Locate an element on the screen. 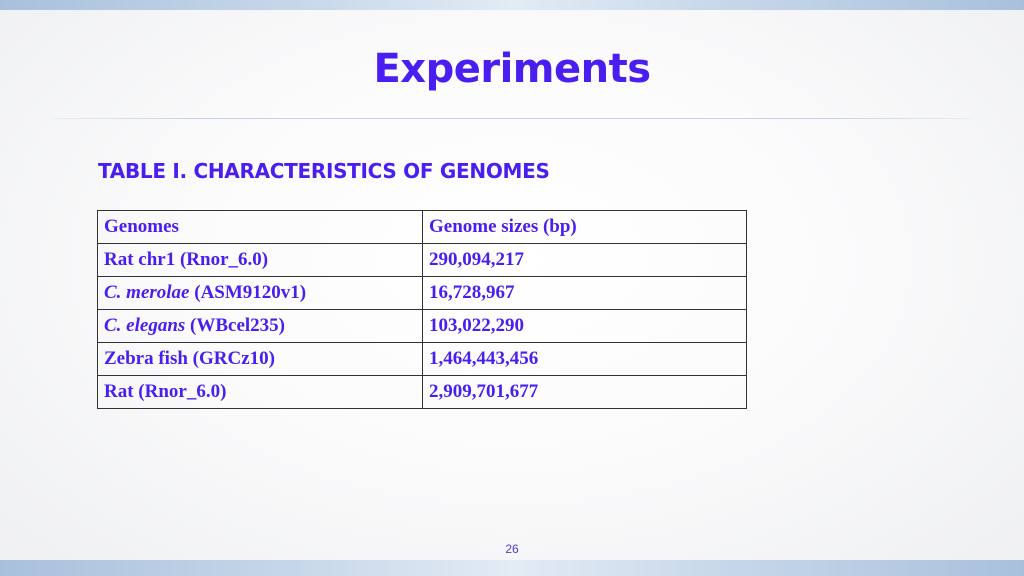 This screenshot has width=1024, height=576. assembly-name: (WBcel235) is located at coordinates (235, 325).